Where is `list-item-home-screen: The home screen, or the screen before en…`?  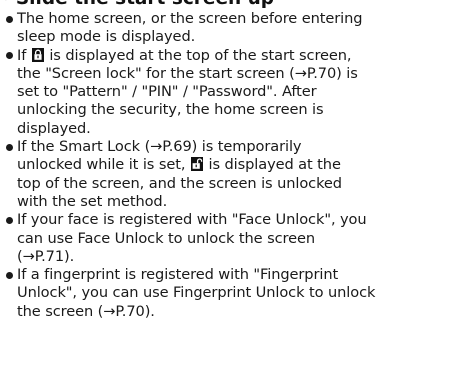
list-item-home-screen: The home screen, or the screen before en… is located at coordinates (236, 28).